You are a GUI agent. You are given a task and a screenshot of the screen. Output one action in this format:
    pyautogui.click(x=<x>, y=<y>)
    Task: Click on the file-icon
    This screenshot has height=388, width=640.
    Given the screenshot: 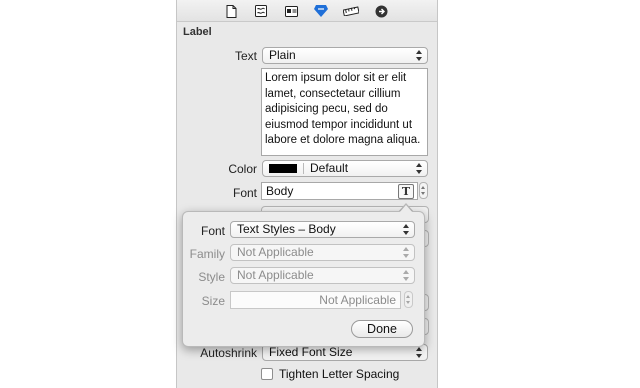 What is the action you would take?
    pyautogui.click(x=231, y=11)
    